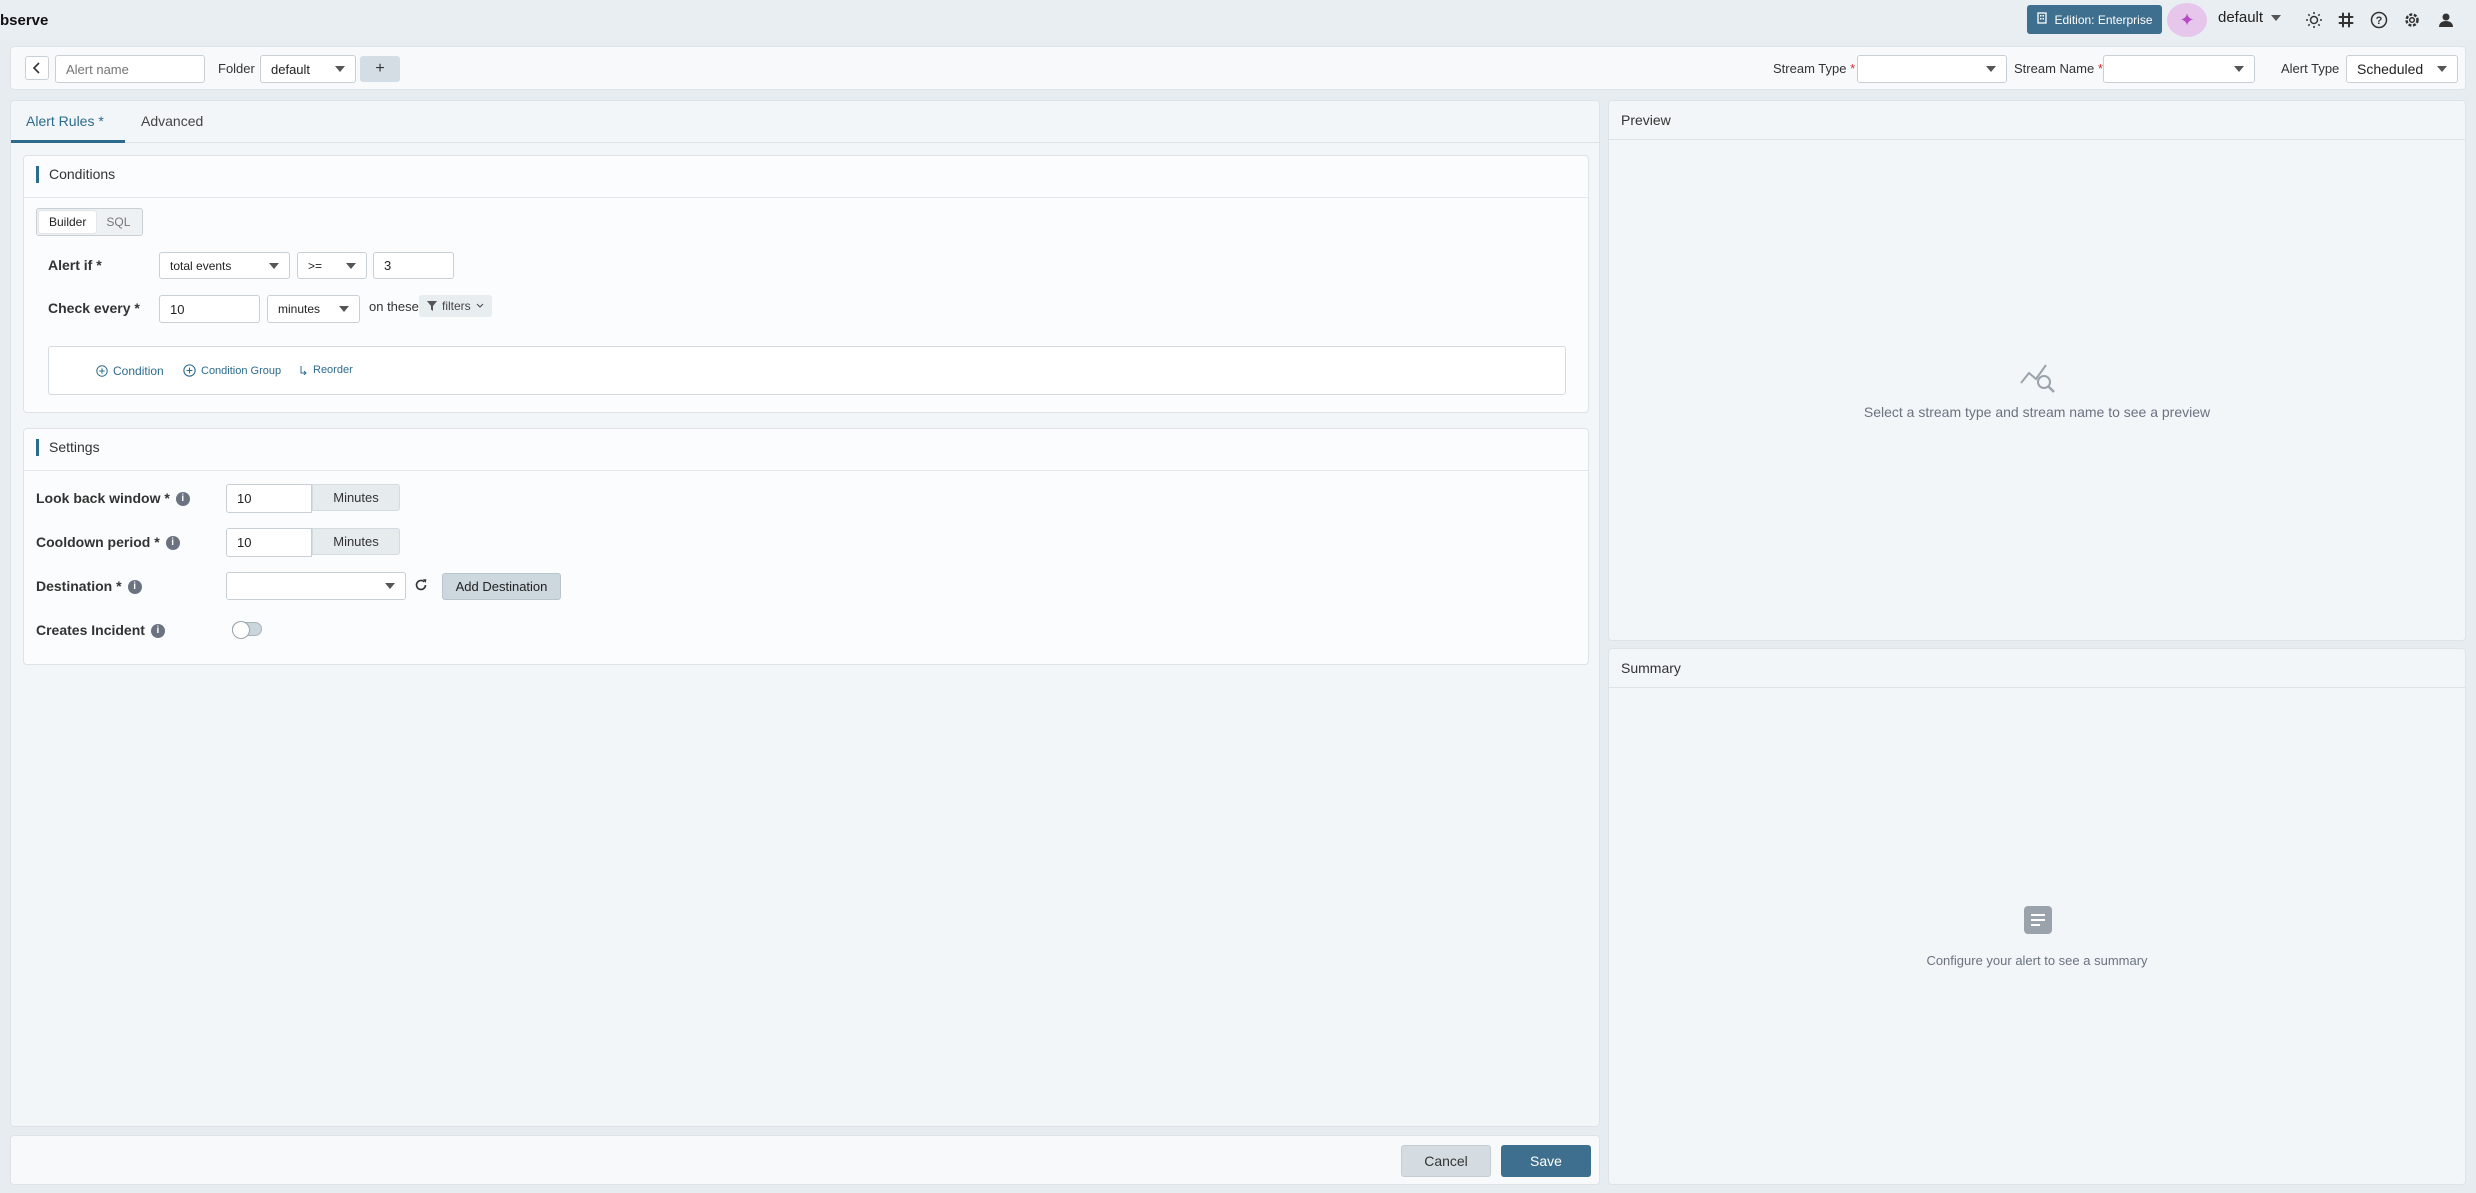 This screenshot has width=2476, height=1193. What do you see at coordinates (2314, 20) in the screenshot?
I see `theme-icon` at bounding box center [2314, 20].